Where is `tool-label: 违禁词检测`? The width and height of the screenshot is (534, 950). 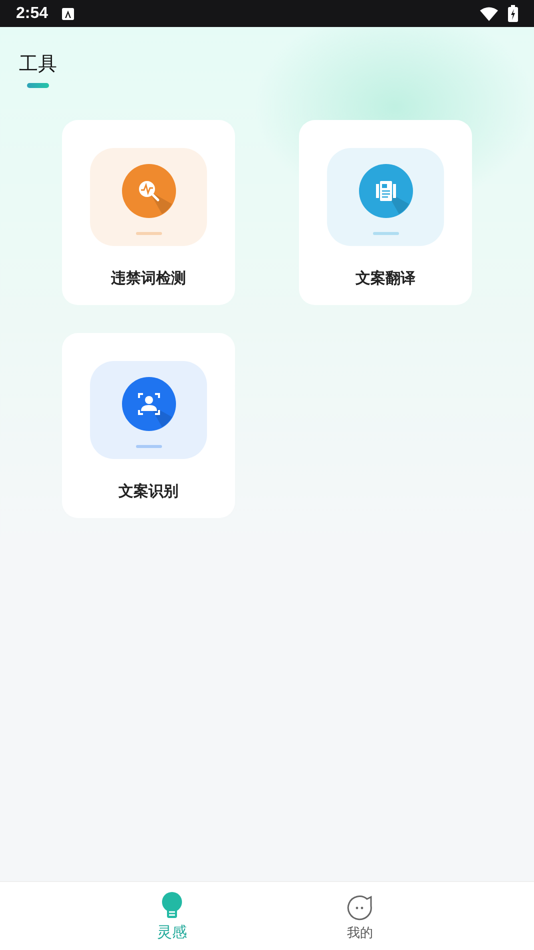 tool-label: 违禁词检测 is located at coordinates (148, 278).